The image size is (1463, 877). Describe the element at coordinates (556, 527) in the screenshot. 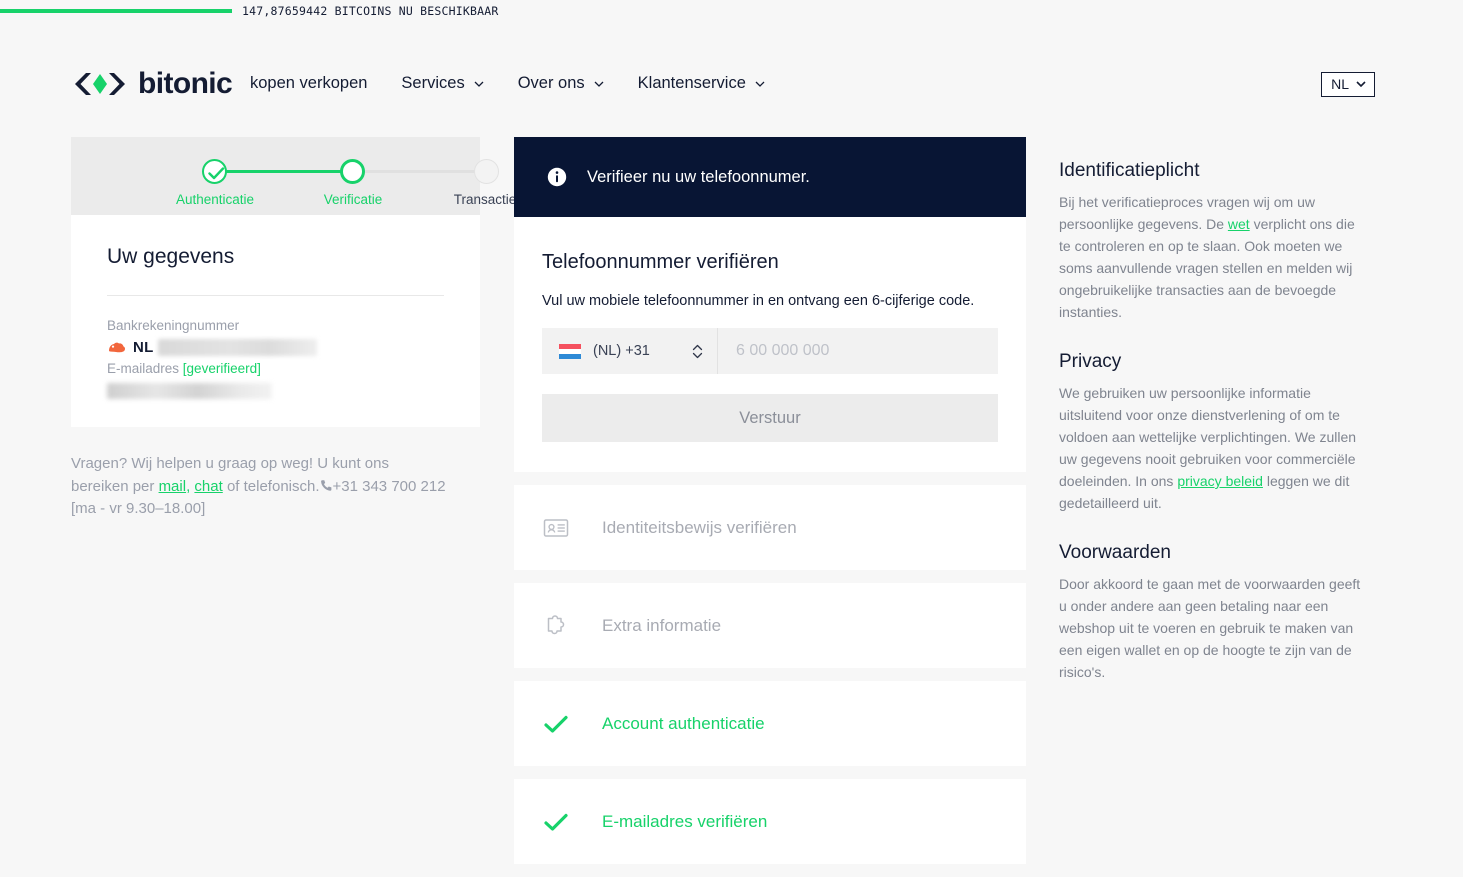

I see `id-card-icon` at that location.